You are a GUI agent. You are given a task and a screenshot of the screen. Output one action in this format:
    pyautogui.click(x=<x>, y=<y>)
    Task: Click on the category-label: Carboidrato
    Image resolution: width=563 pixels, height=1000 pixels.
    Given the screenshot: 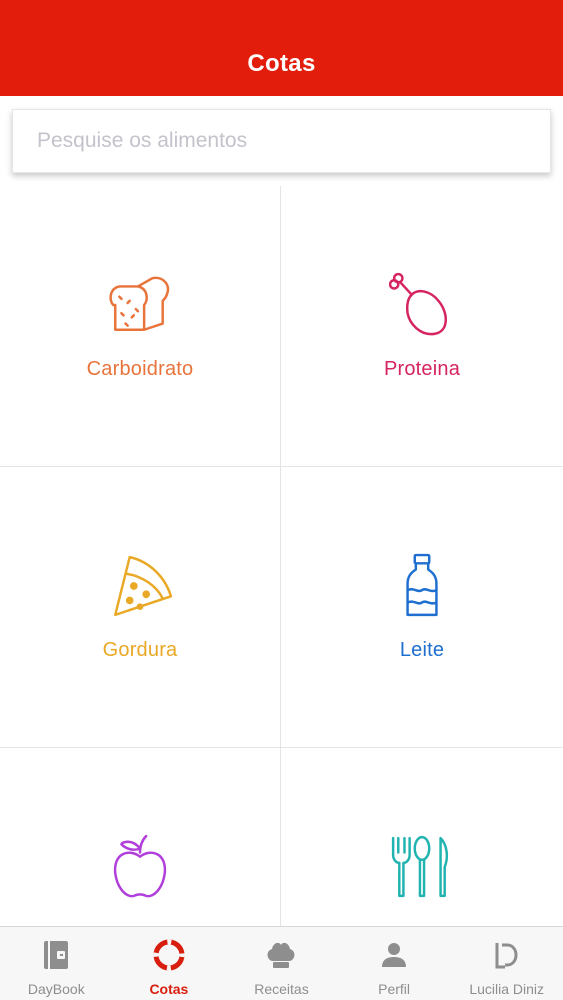 What is the action you would take?
    pyautogui.click(x=140, y=369)
    